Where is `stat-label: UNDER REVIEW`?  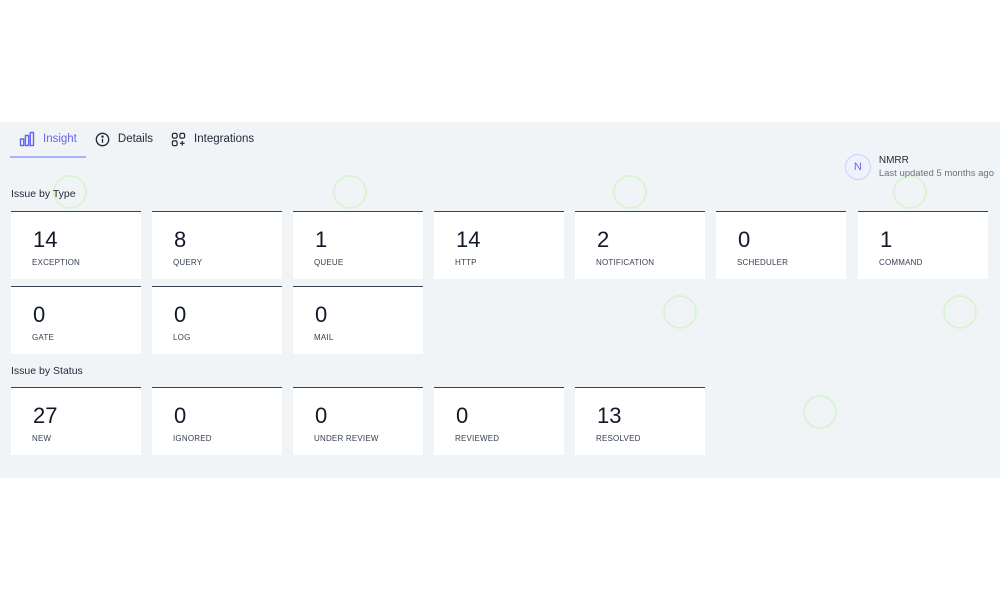 stat-label: UNDER REVIEW is located at coordinates (346, 438).